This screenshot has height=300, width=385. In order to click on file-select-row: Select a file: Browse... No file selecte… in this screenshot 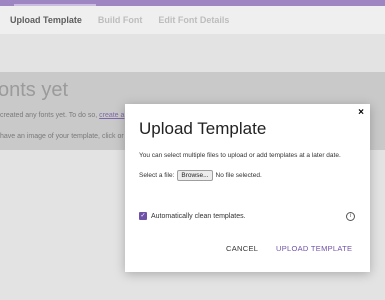, I will do `click(200, 175)`.